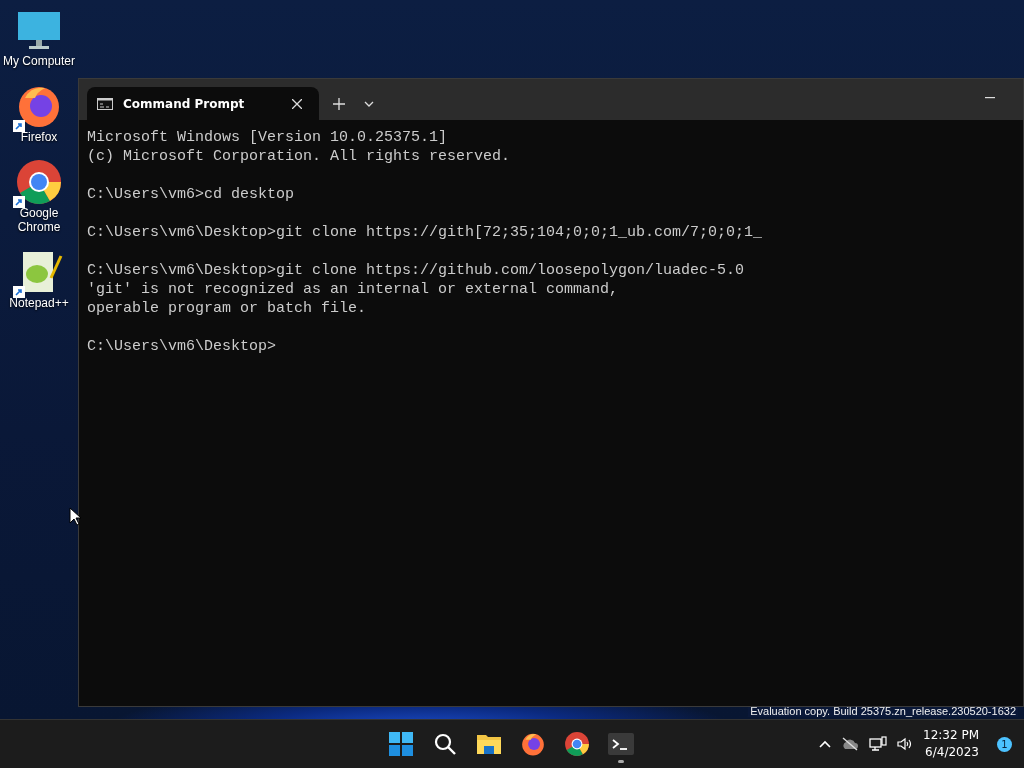  What do you see at coordinates (369, 103) in the screenshot?
I see `chevron-down-icon` at bounding box center [369, 103].